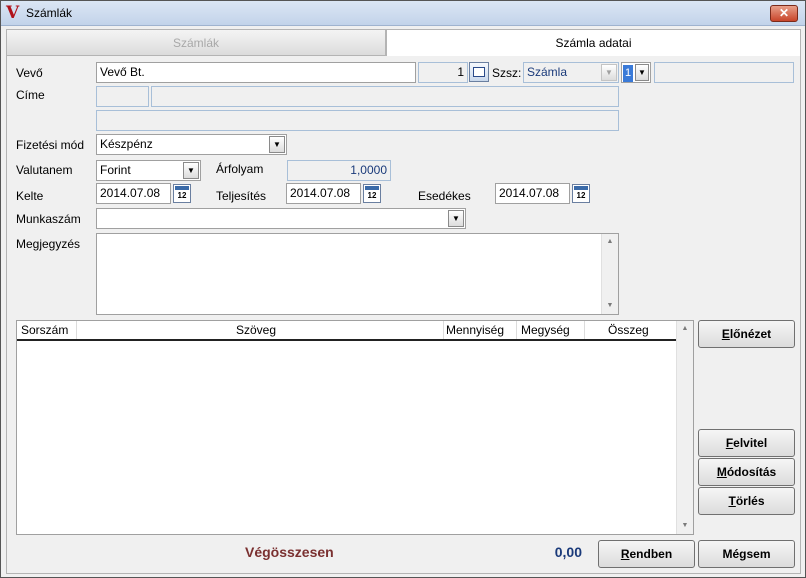  What do you see at coordinates (323, 193) in the screenshot?
I see `fulfillment-date-field: 2014.07.08` at bounding box center [323, 193].